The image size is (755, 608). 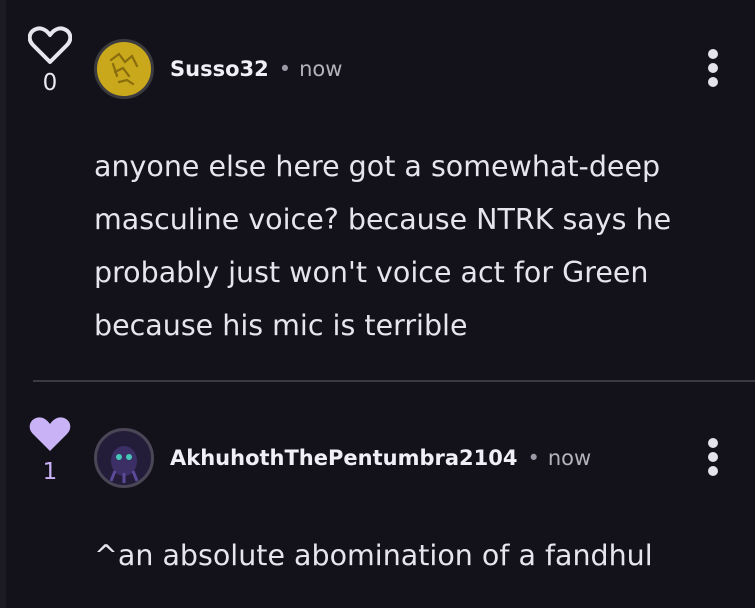 I want to click on like-control: 0, so click(x=50, y=61).